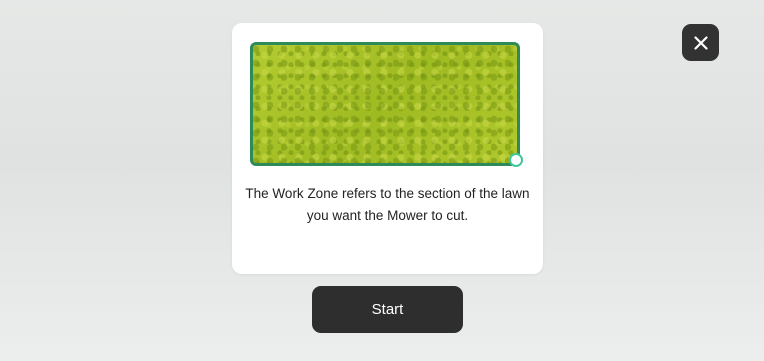  What do you see at coordinates (387, 309) in the screenshot?
I see `start-button: Start` at bounding box center [387, 309].